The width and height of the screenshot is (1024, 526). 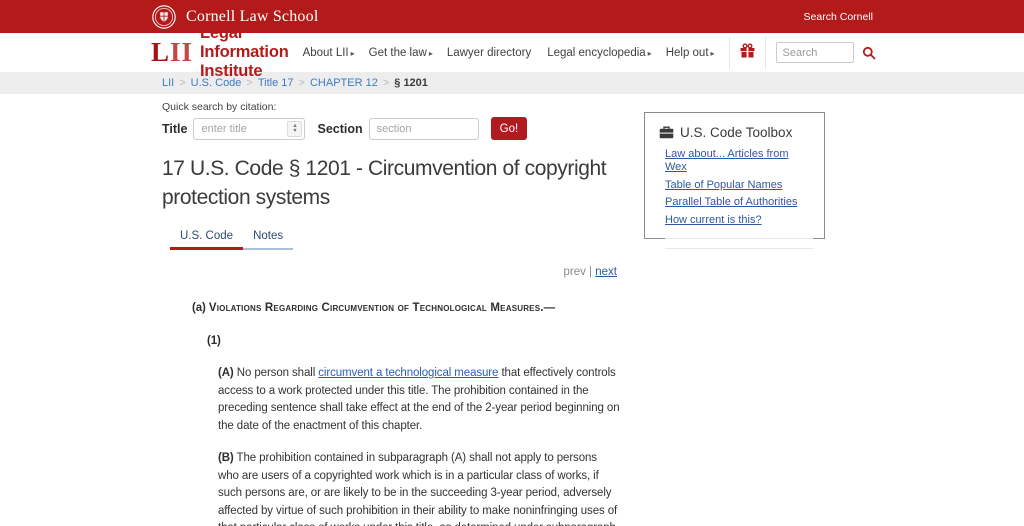 I want to click on toolbox-link-wex: Law about... Articles from Wex, so click(x=738, y=161).